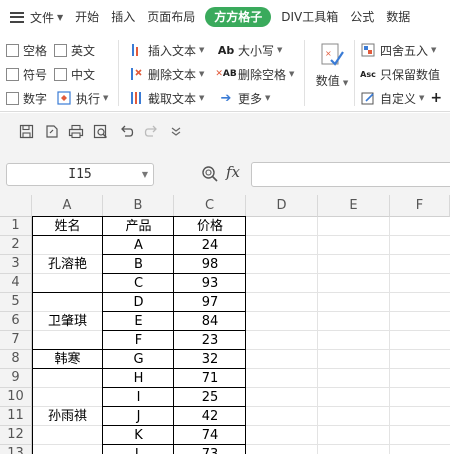 The image size is (450, 454). I want to click on tab-div-toolbox: DIV工具箱, so click(309, 17).